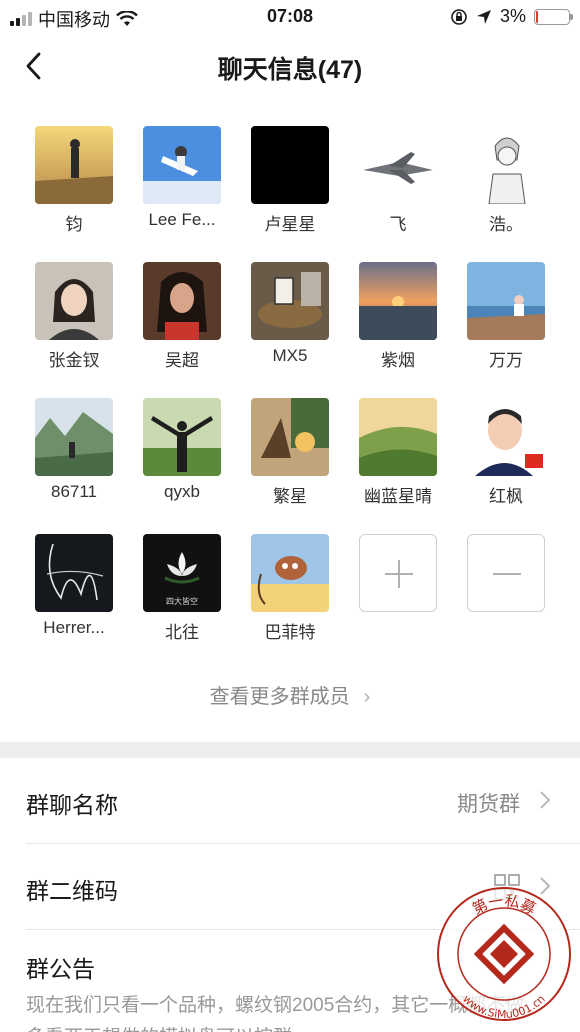 This screenshot has height=1032, width=580. Describe the element at coordinates (367, 697) in the screenshot. I see `chevron-right-icon: ›` at that location.